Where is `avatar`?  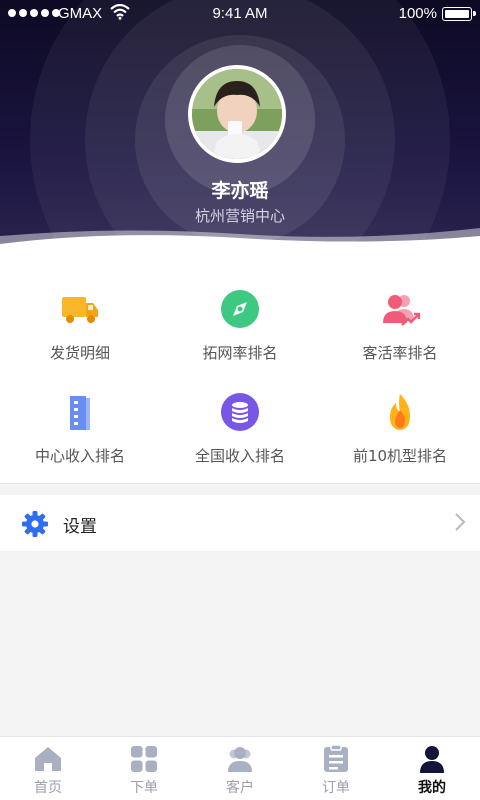
avatar is located at coordinates (237, 114).